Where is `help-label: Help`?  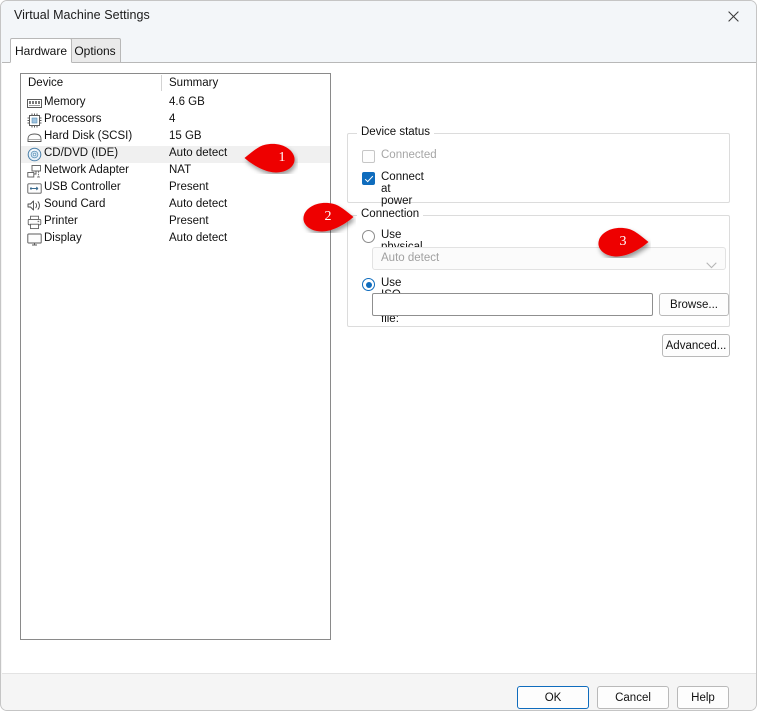
help-label: Help is located at coordinates (703, 697).